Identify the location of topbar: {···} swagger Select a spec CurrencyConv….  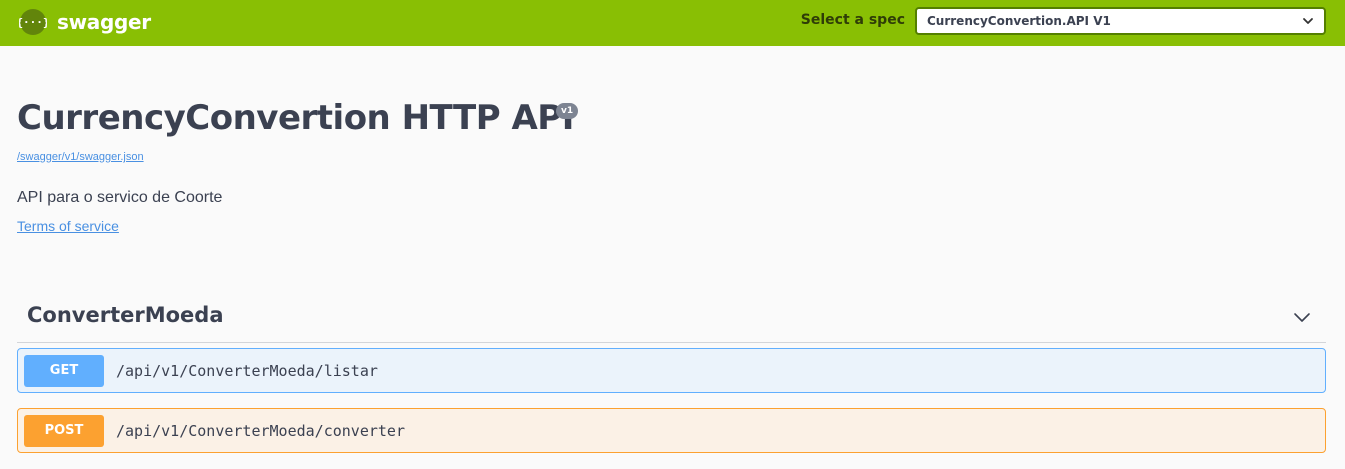
(672, 23).